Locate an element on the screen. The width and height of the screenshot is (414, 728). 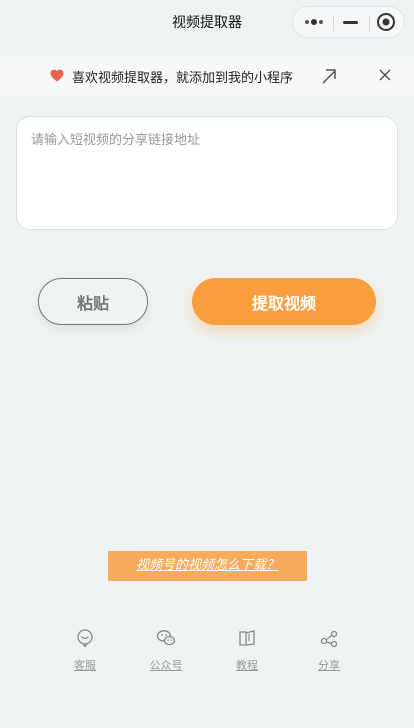
link-input-box is located at coordinates (207, 173).